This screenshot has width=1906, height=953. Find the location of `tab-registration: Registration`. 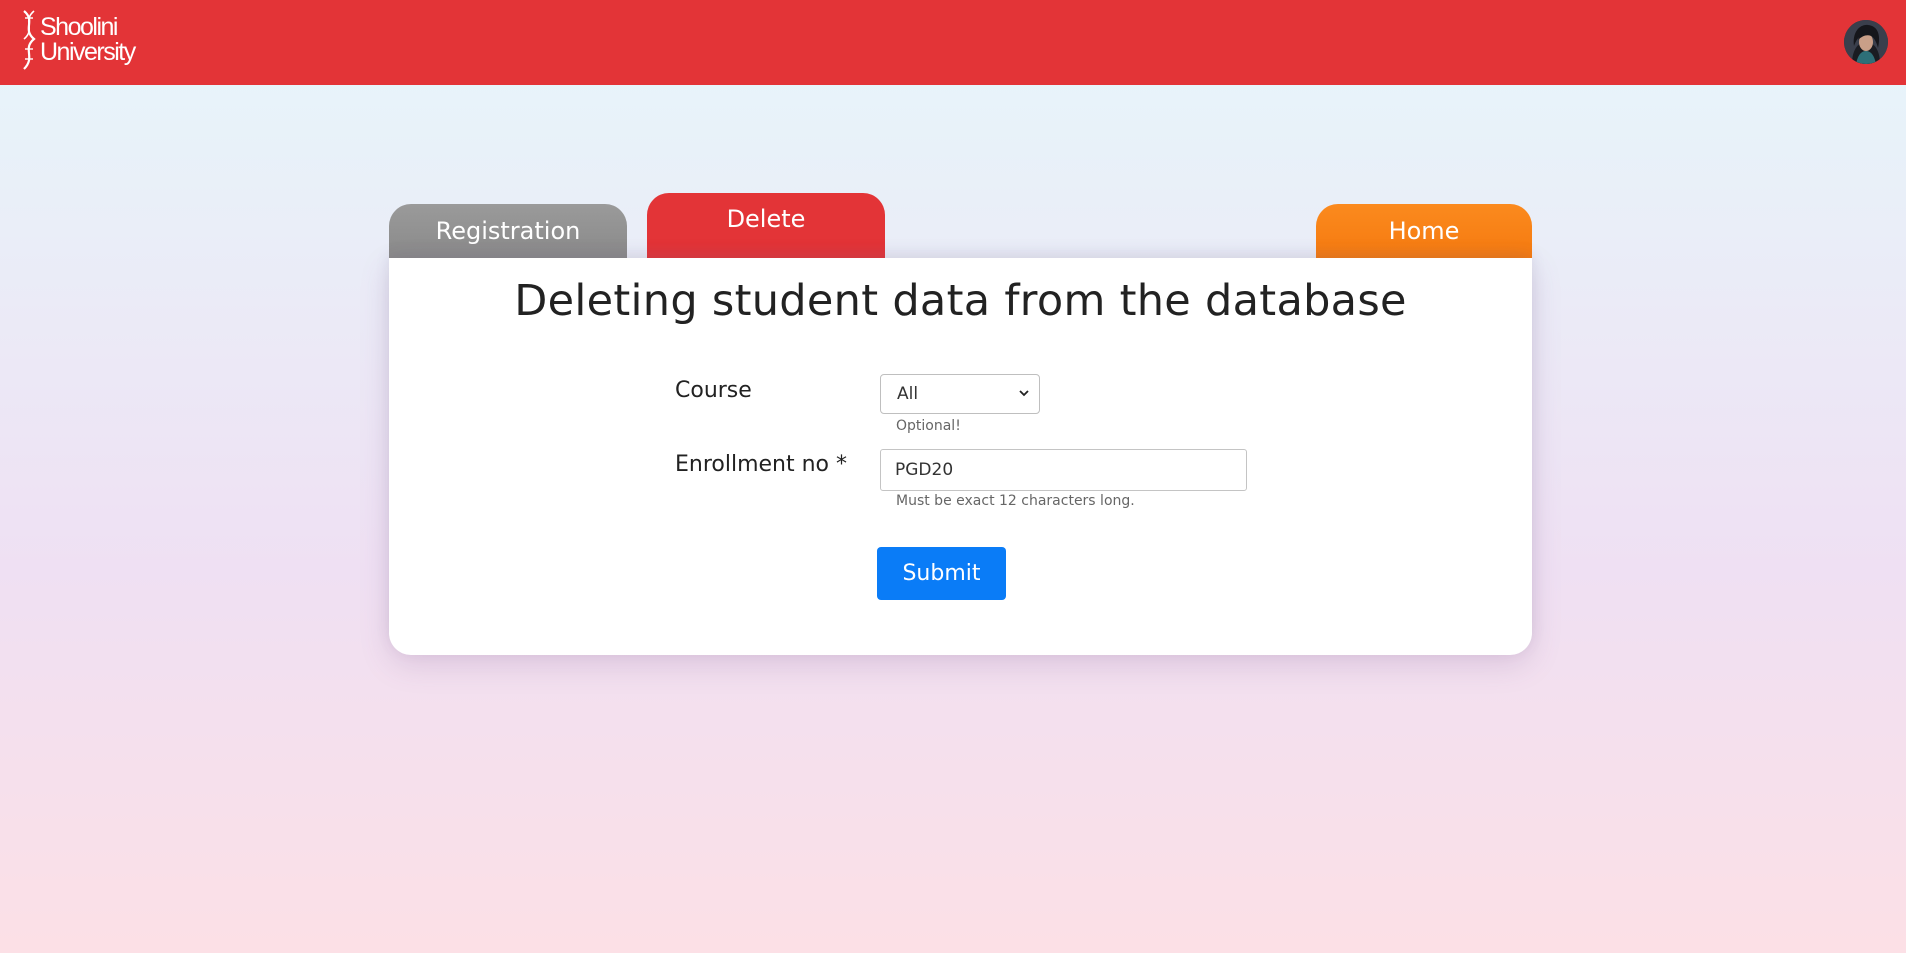

tab-registration: Registration is located at coordinates (508, 231).